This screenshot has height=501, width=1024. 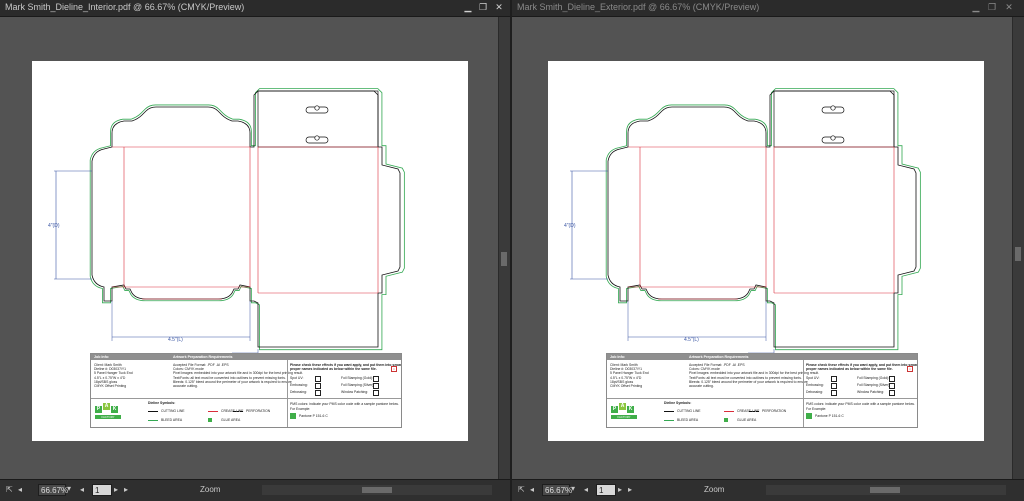 What do you see at coordinates (175, 340) in the screenshot?
I see `dimension-label-length: 4.5"(L)` at bounding box center [175, 340].